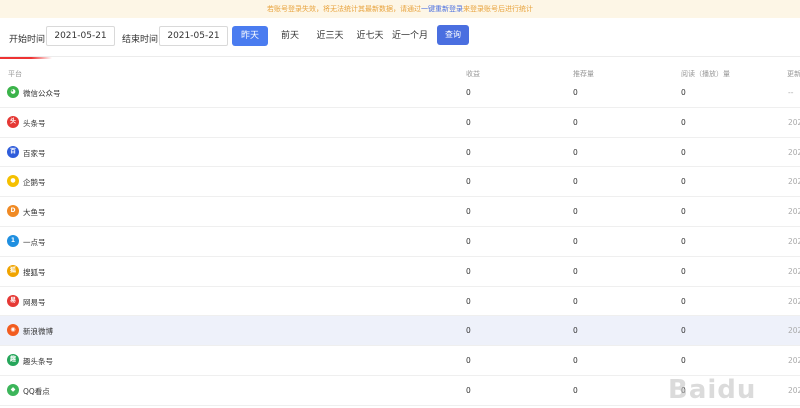 Image resolution: width=800 pixels, height=408 pixels. Describe the element at coordinates (712, 390) in the screenshot. I see `baidu-watermark: Baidu` at that location.